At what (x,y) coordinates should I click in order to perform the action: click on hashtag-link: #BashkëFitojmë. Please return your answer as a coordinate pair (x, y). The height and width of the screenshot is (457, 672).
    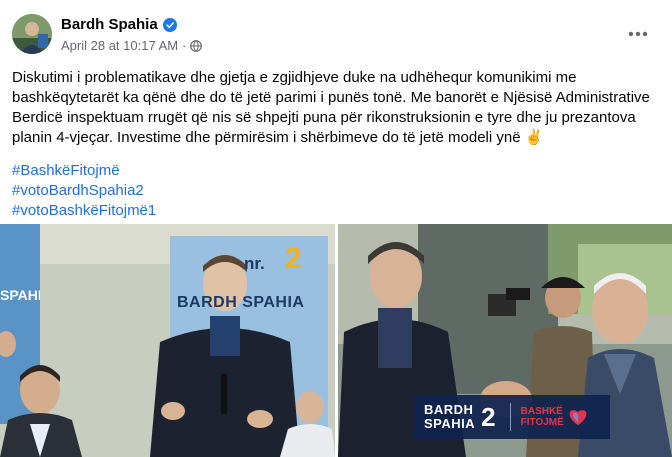
    Looking at the image, I should click on (336, 171).